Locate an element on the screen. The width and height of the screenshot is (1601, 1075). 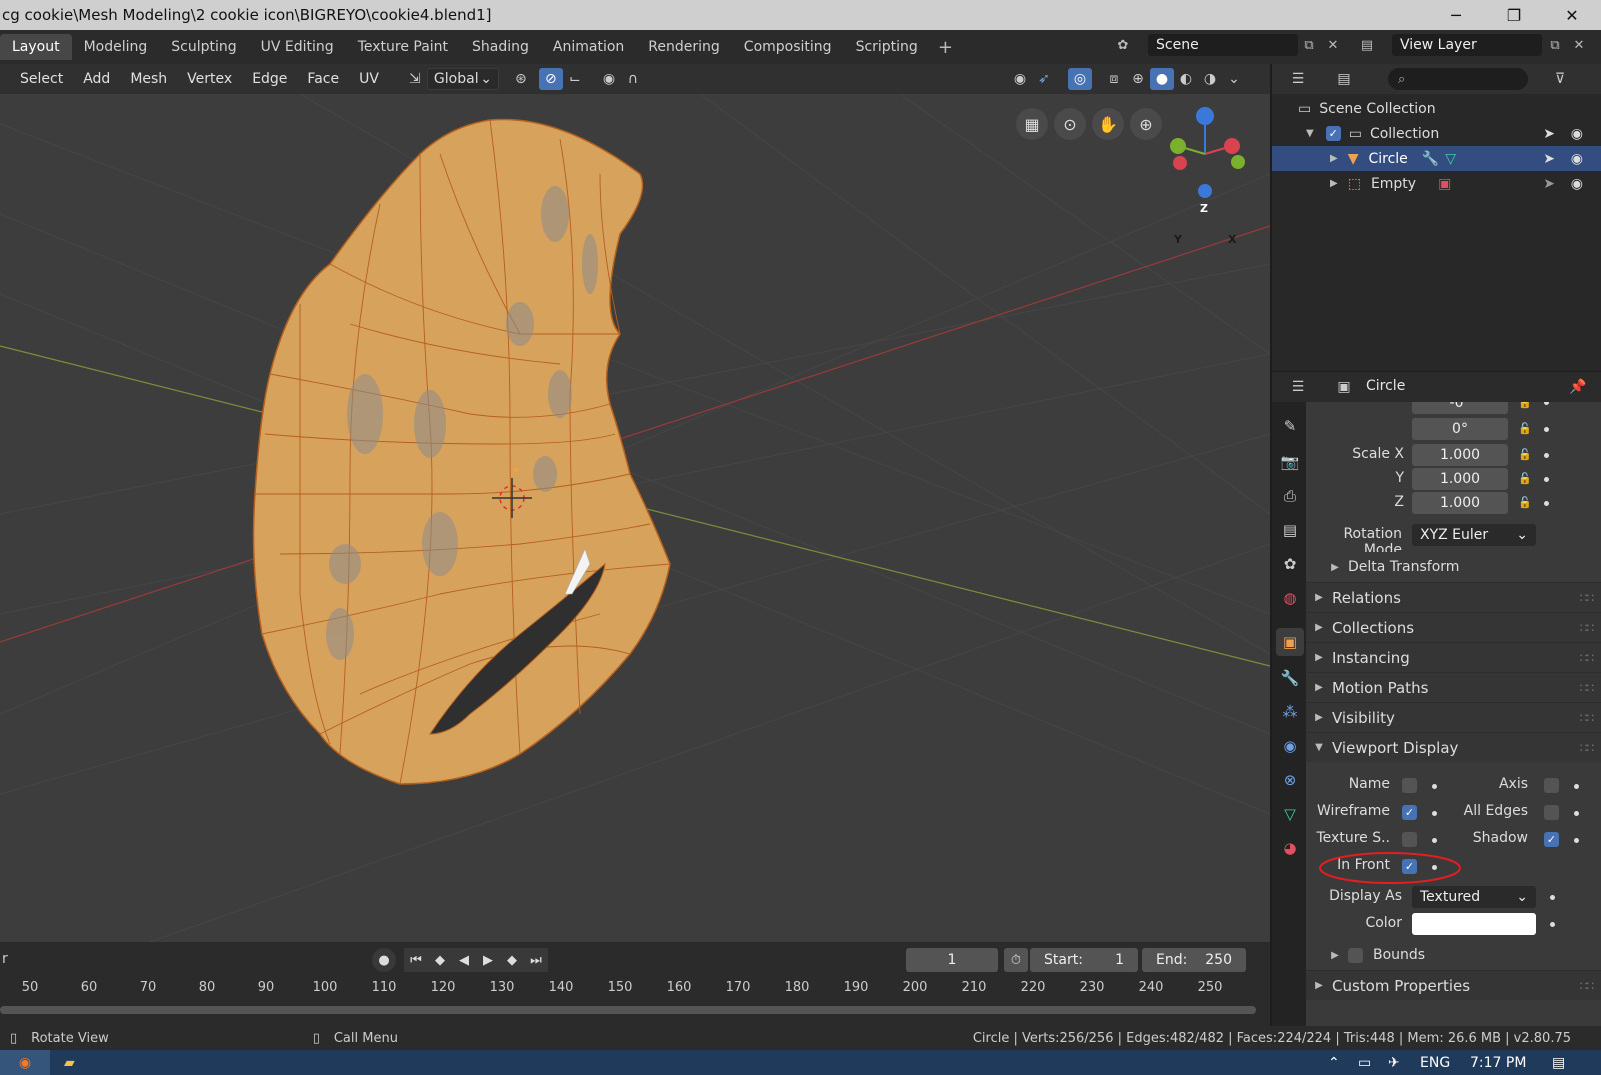
tab-sculpting: Sculpting is located at coordinates (203, 47).